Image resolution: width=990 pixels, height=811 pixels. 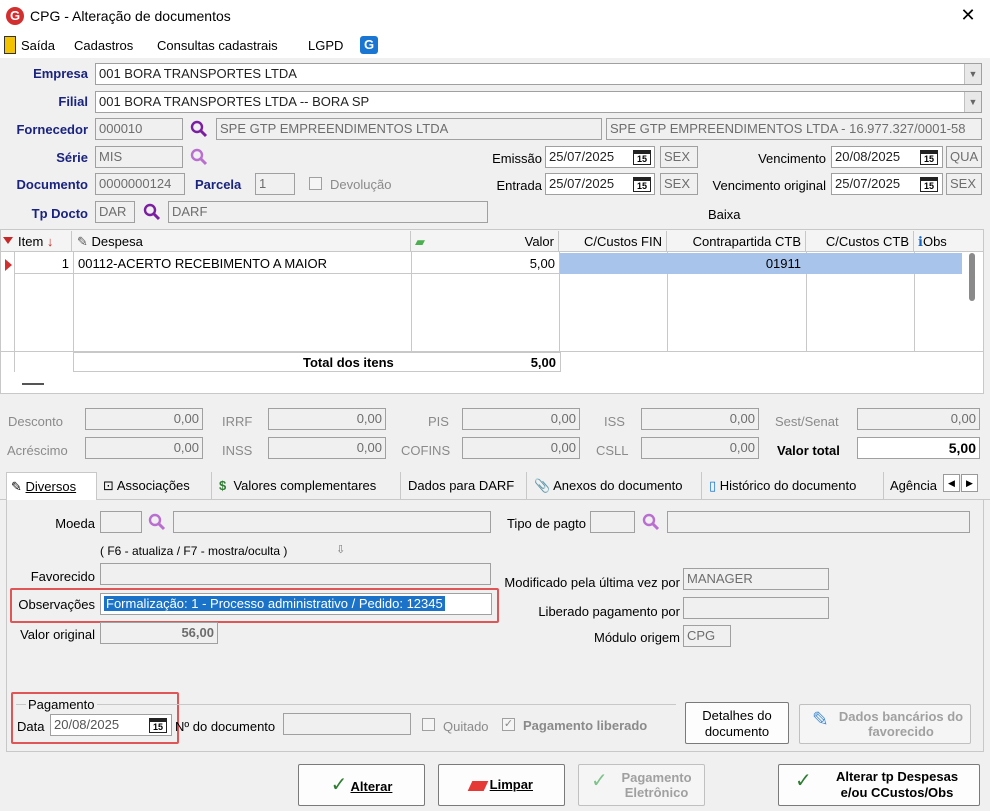 What do you see at coordinates (612, 450) in the screenshot?
I see `csll-label: CSLL` at bounding box center [612, 450].